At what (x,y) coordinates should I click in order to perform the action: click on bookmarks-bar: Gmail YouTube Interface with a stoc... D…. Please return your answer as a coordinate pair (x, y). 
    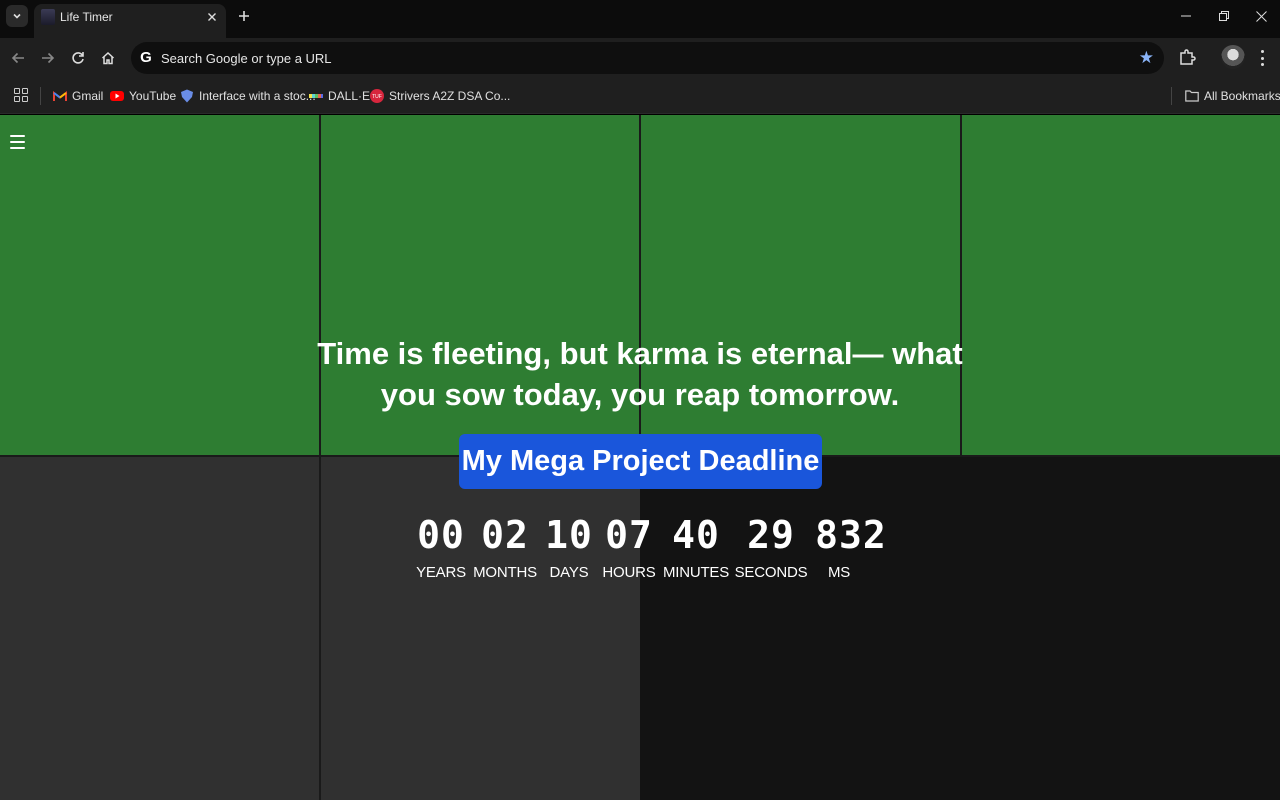
    Looking at the image, I should click on (640, 96).